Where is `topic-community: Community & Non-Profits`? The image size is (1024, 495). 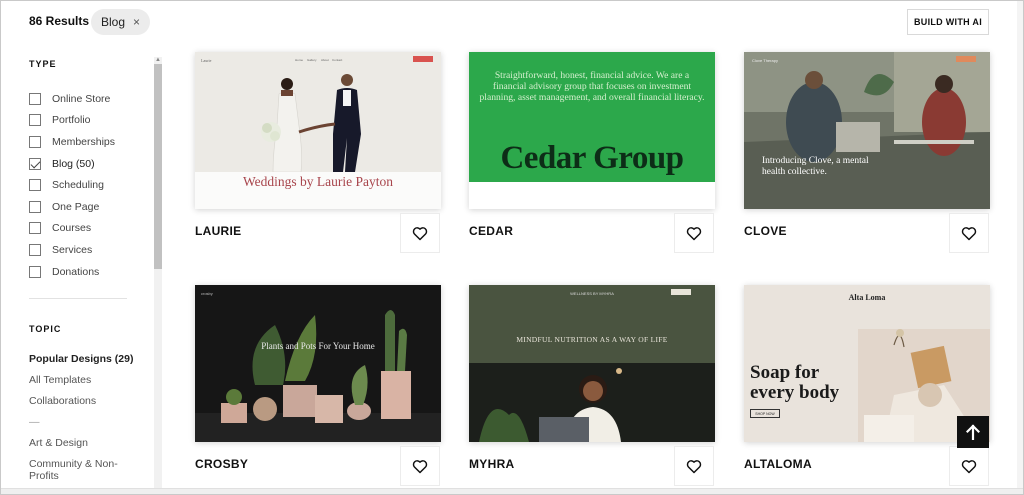
topic-community: Community & Non-Profits is located at coordinates (84, 470).